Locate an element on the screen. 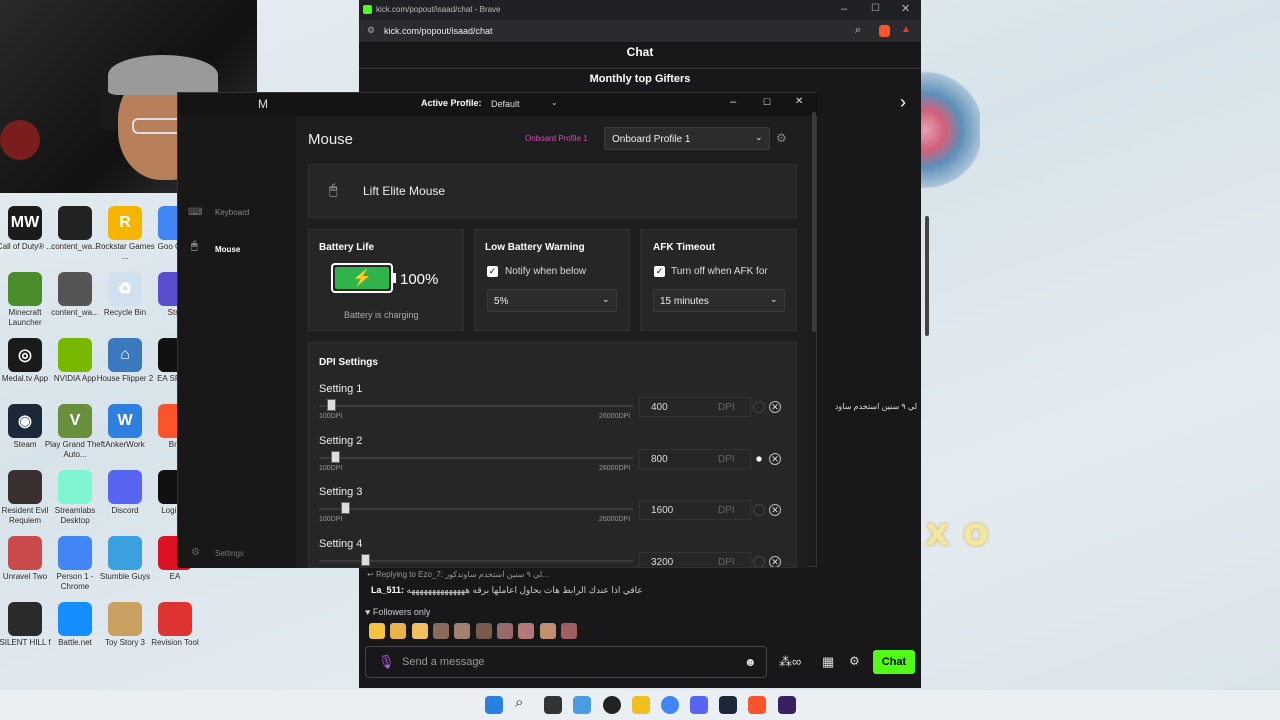 The width and height of the screenshot is (1280, 720). chevron-right-icon: › is located at coordinates (903, 102).